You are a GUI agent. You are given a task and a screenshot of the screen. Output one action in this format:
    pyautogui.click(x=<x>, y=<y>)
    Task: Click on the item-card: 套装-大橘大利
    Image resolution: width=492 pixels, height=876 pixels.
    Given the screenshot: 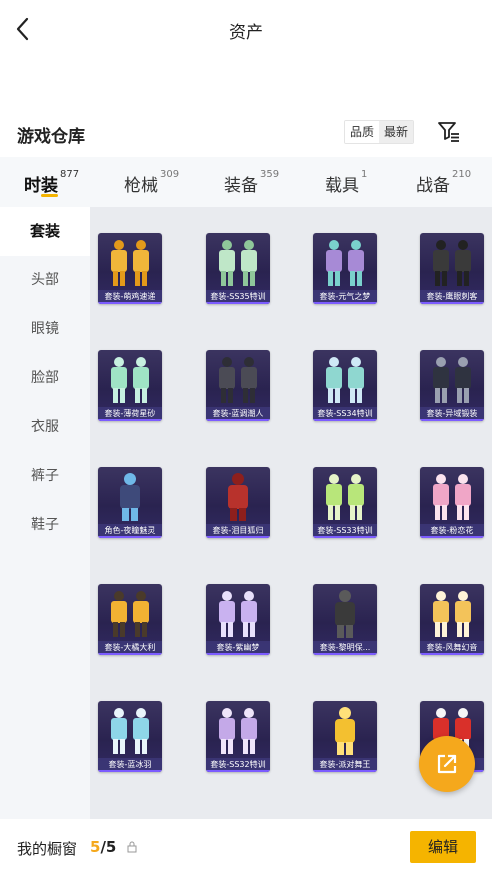 What is the action you would take?
    pyautogui.click(x=130, y=619)
    